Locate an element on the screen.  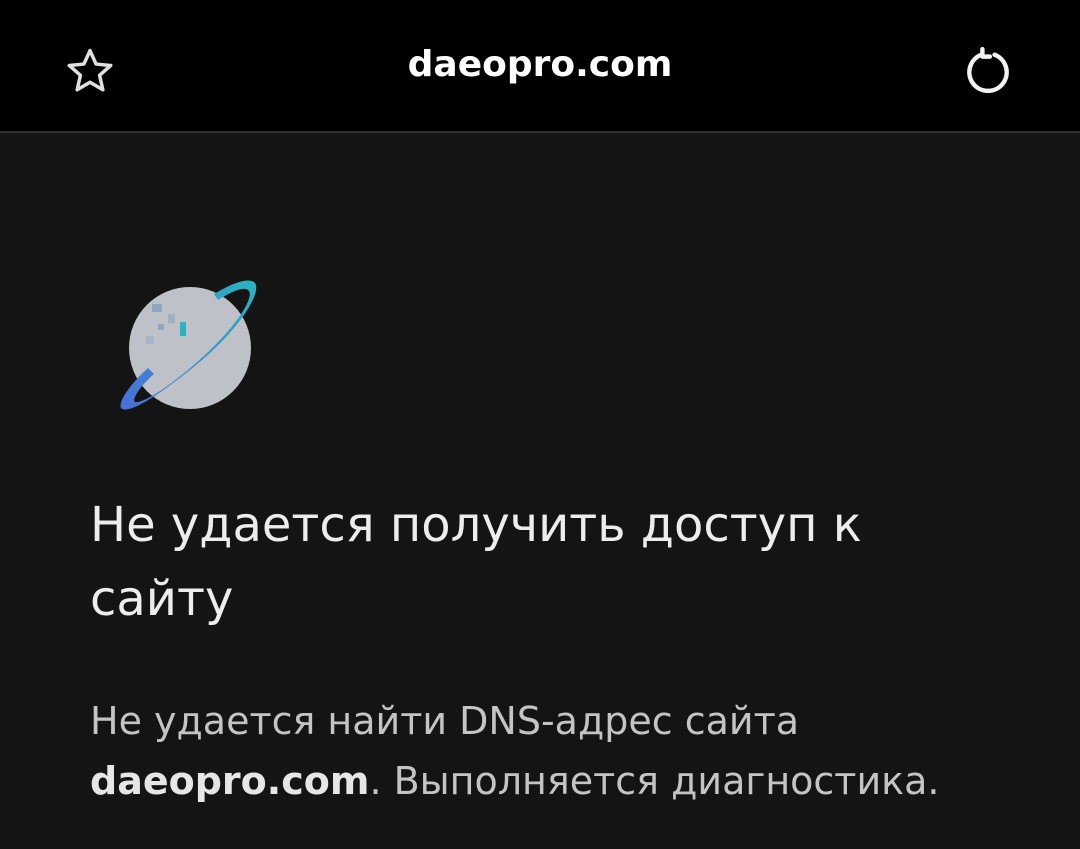
dino-planet-icon is located at coordinates (188, 345).